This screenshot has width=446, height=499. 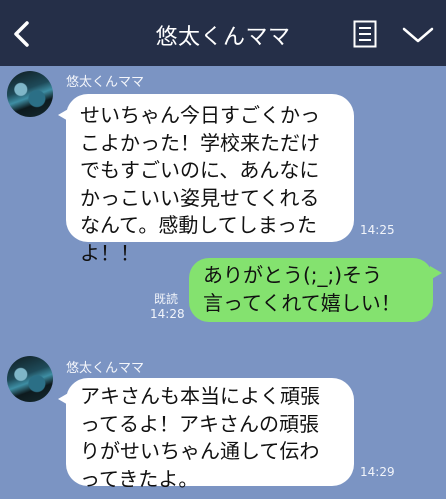 What do you see at coordinates (377, 472) in the screenshot?
I see `message-time: 14:29` at bounding box center [377, 472].